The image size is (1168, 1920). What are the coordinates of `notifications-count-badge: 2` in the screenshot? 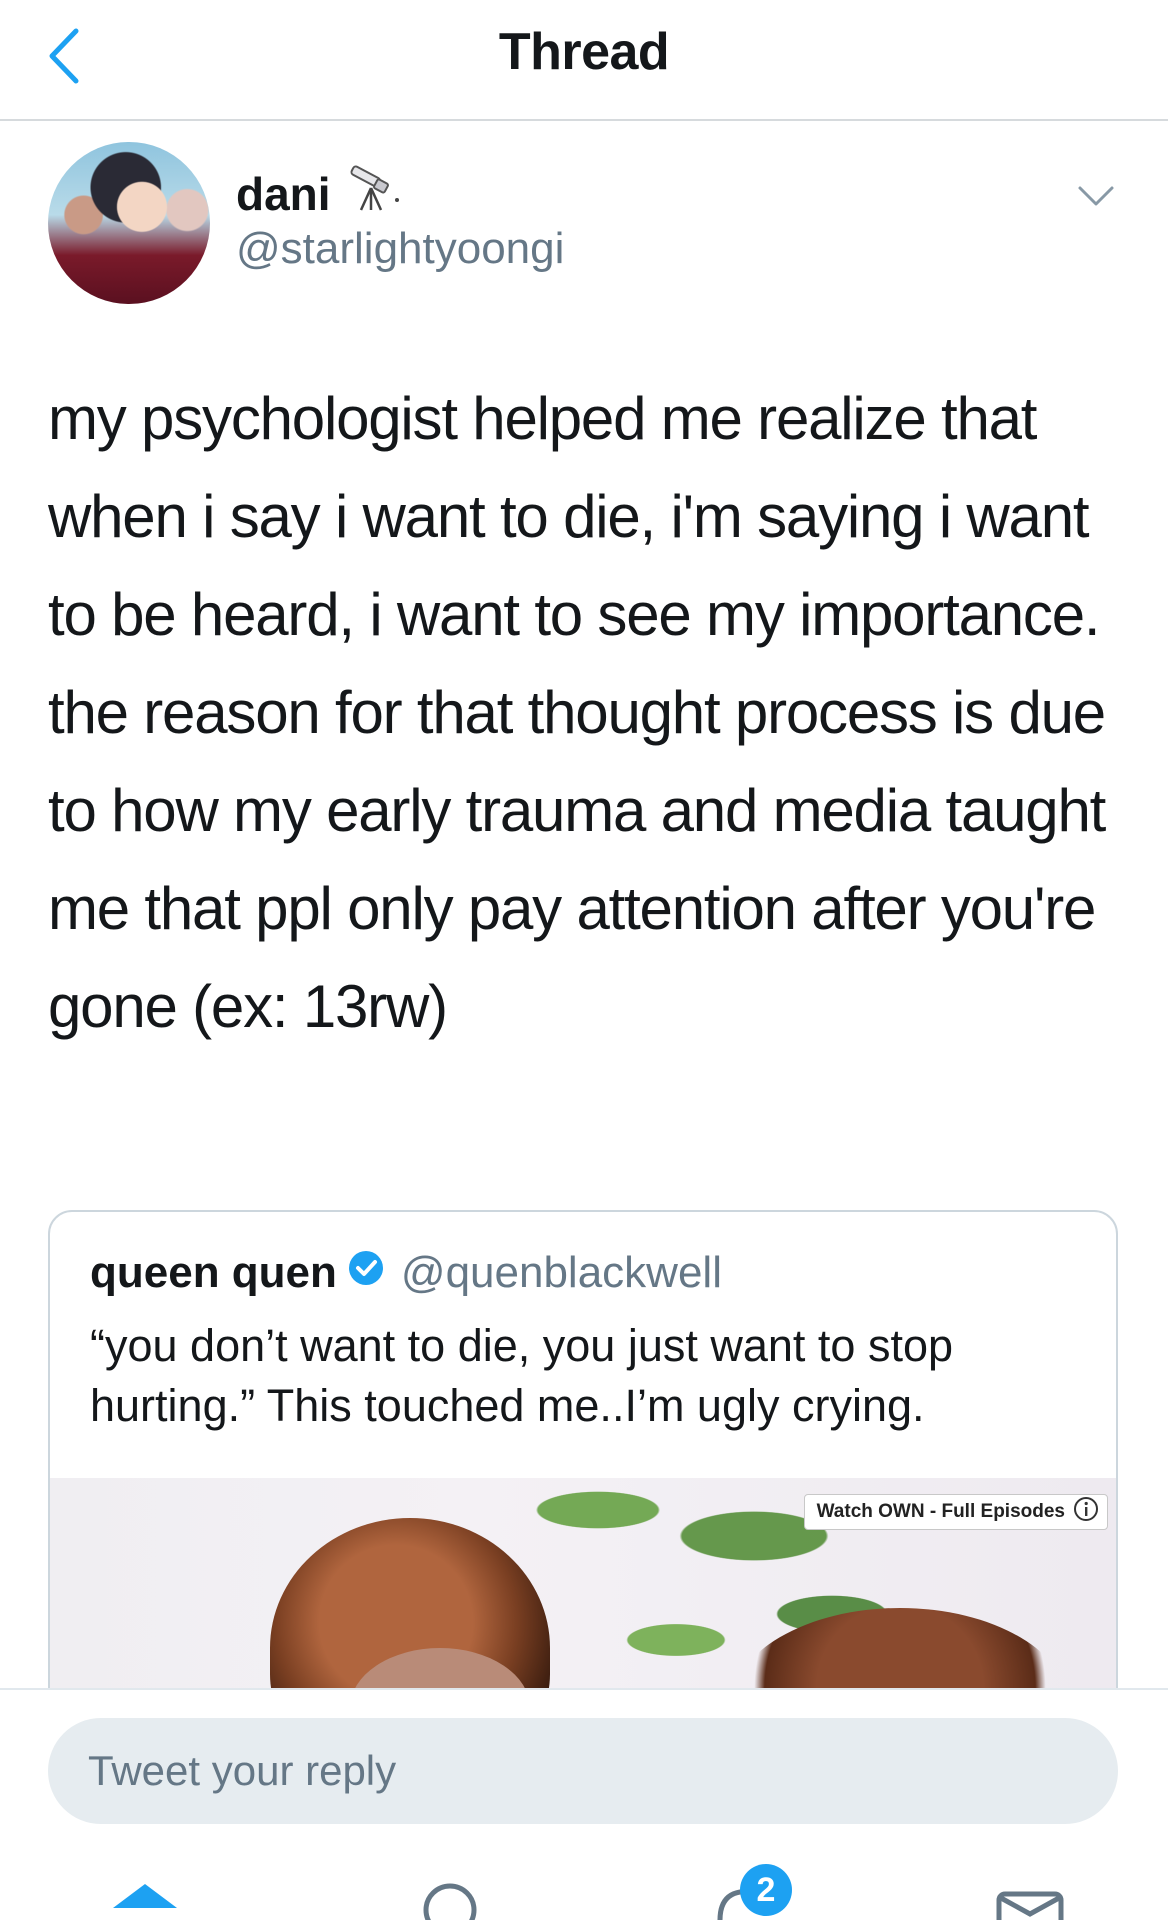 It's located at (766, 1890).